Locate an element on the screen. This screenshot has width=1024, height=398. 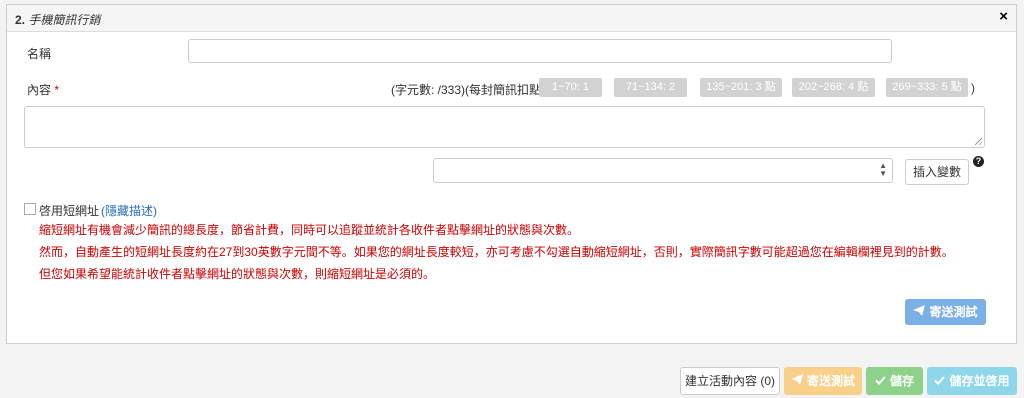
bottom-send-test-button: 寄送測試 is located at coordinates (823, 381).